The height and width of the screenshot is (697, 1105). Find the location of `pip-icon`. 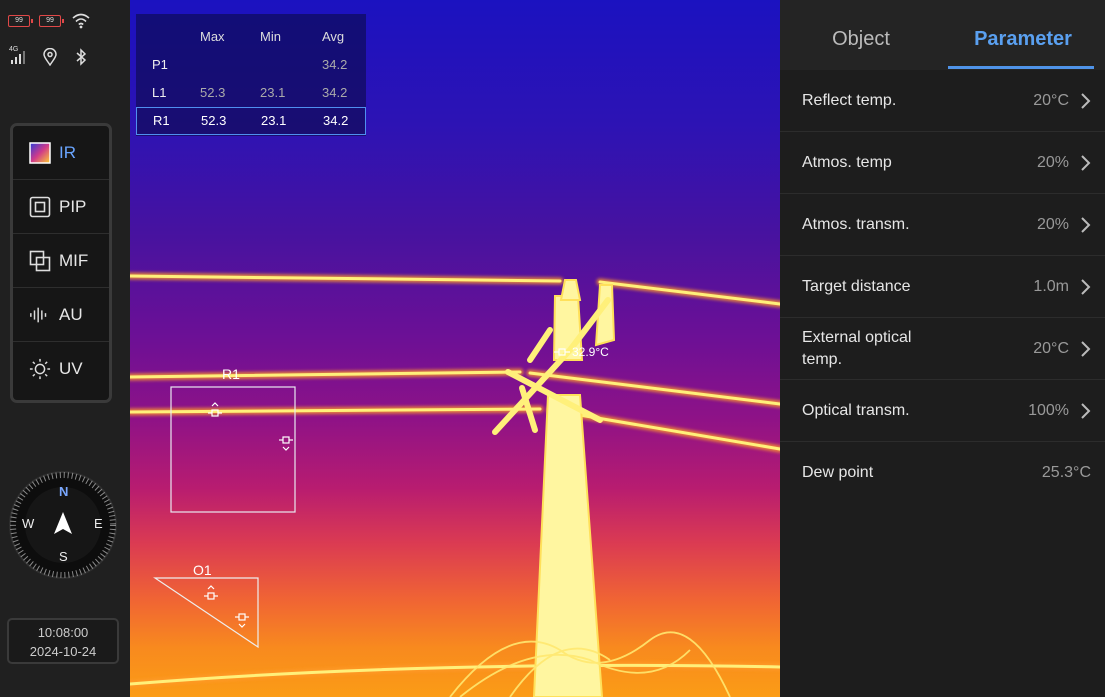

pip-icon is located at coordinates (40, 207).